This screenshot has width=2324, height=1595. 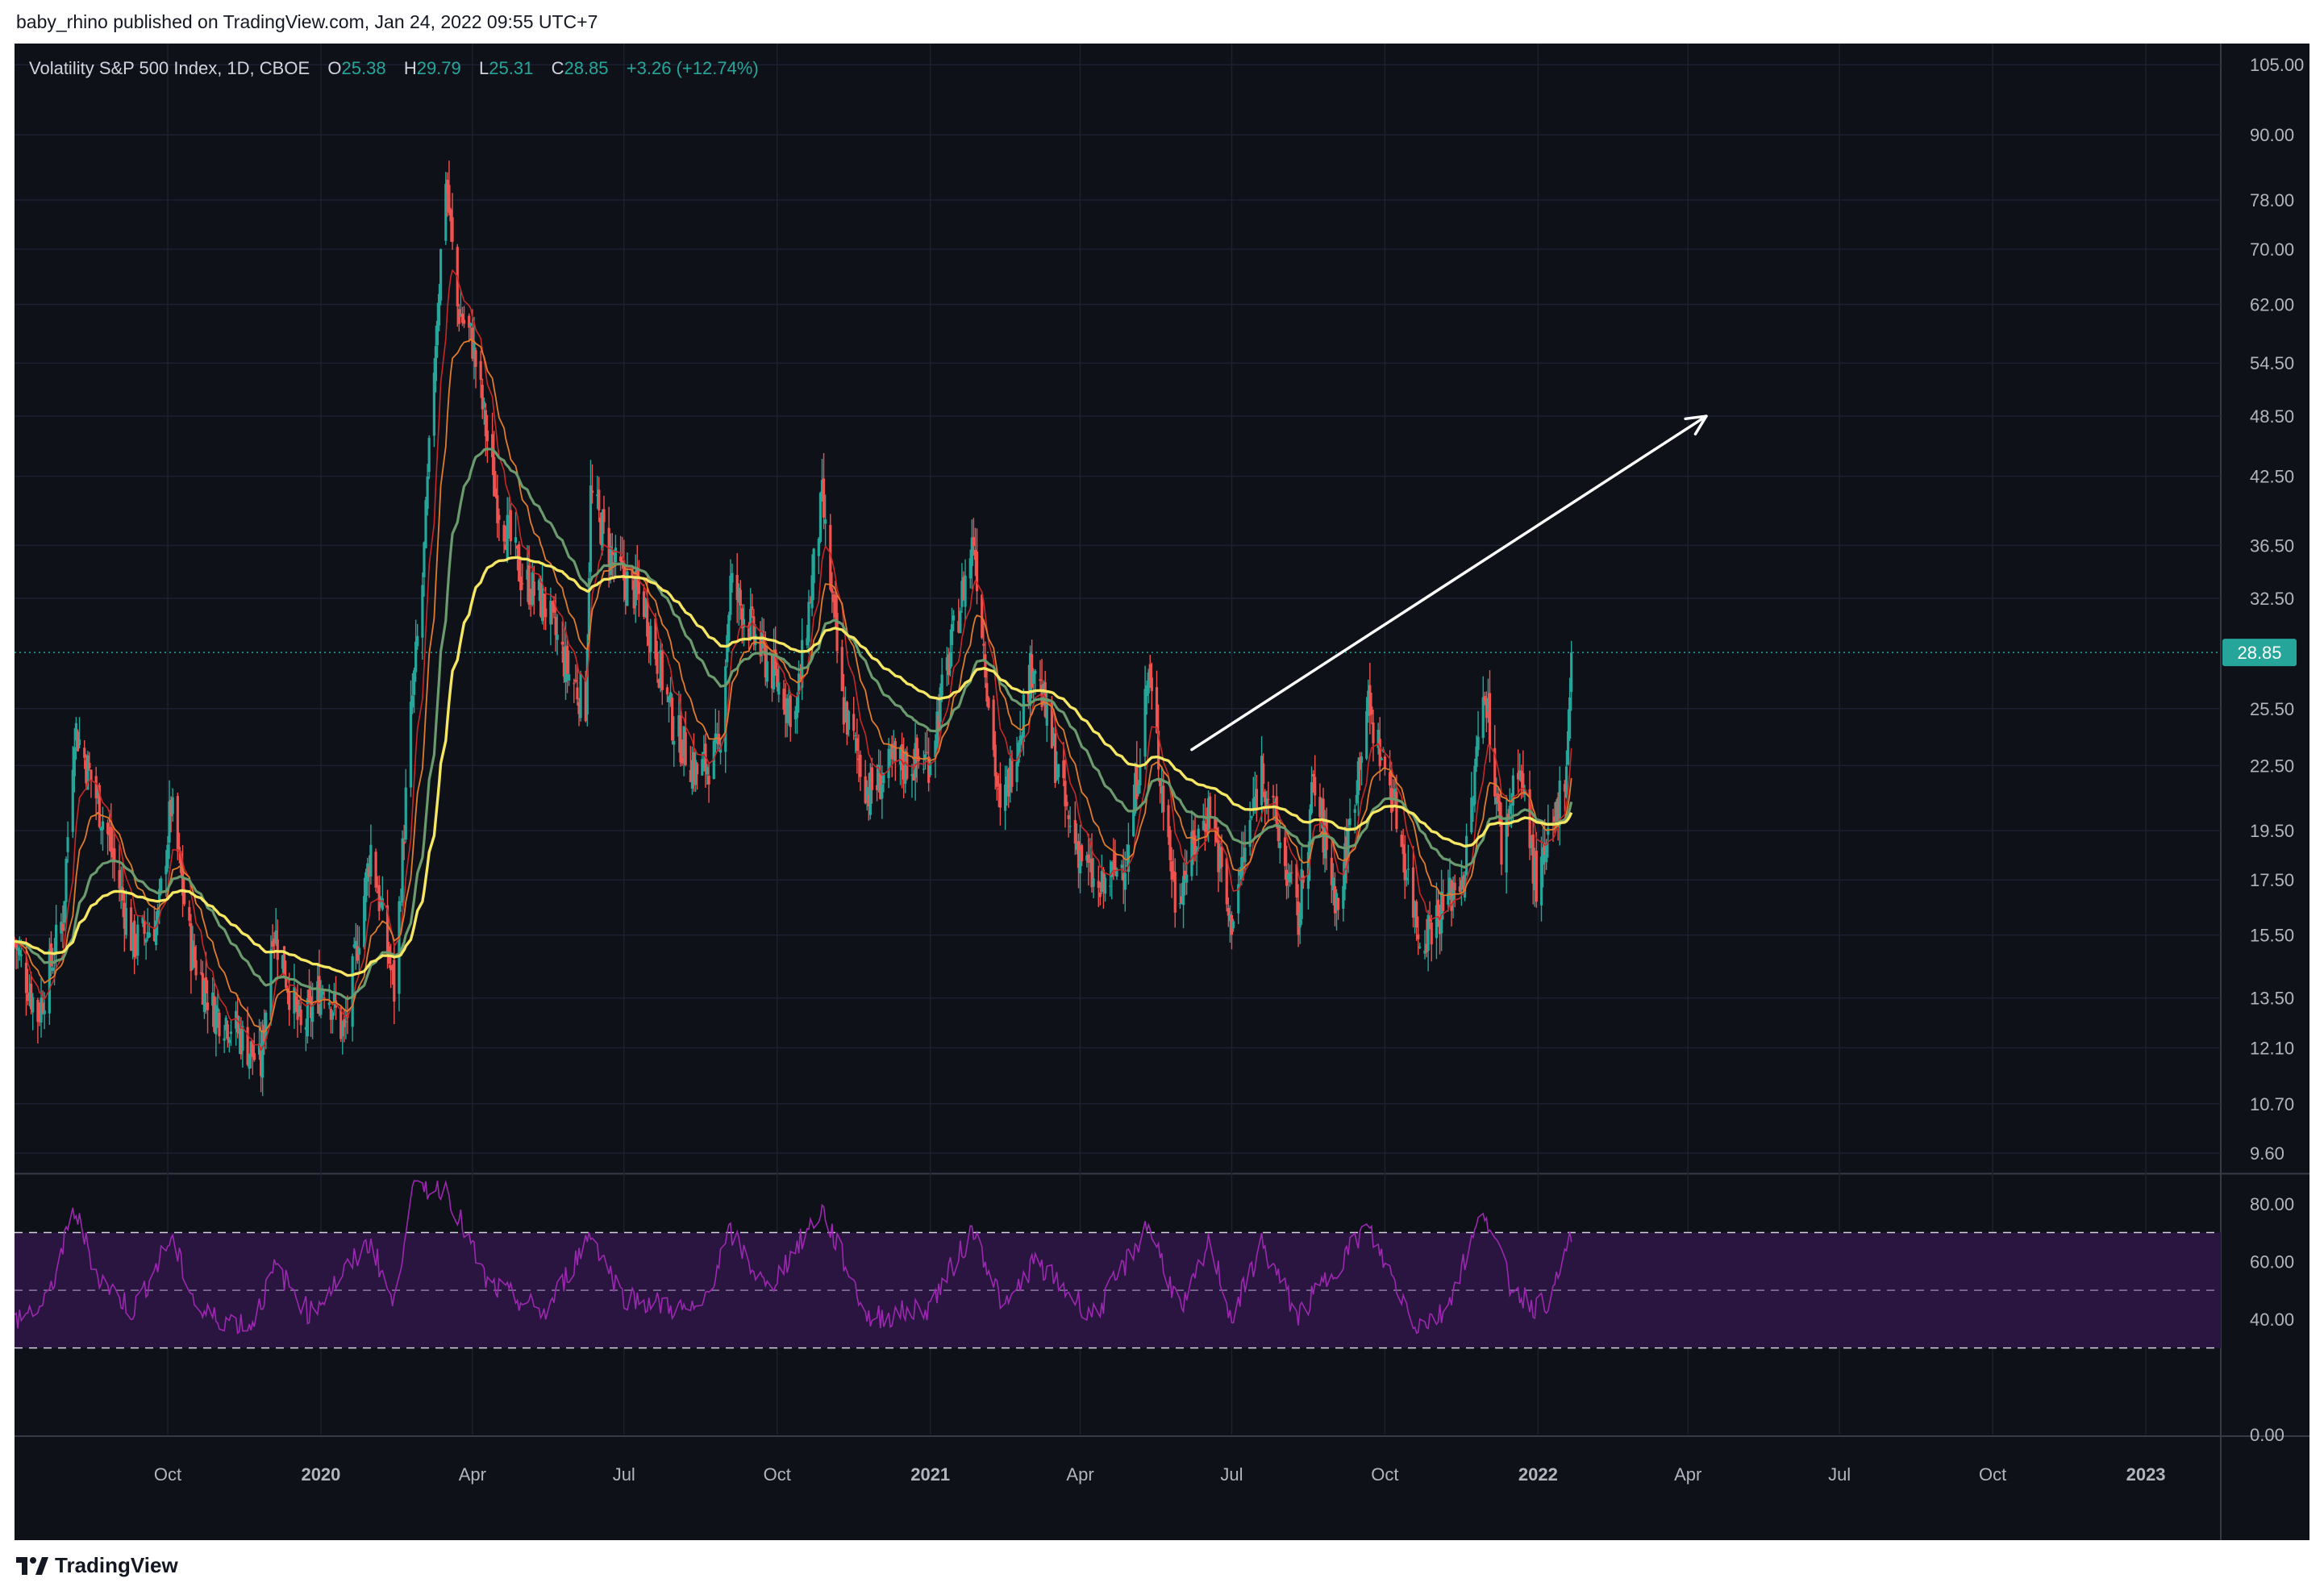 I want to click on trend-arrow, so click(x=1449, y=583).